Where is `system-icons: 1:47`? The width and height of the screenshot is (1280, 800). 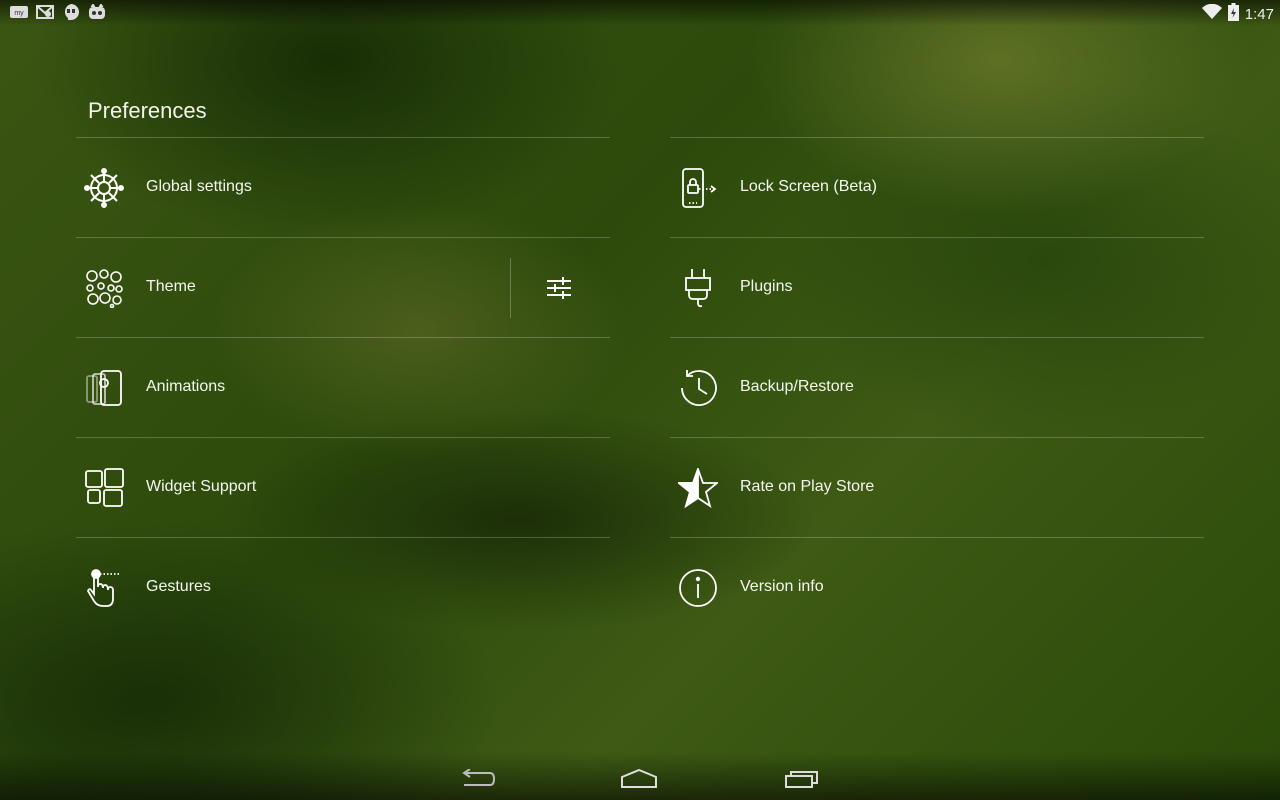 system-icons: 1:47 is located at coordinates (1237, 14).